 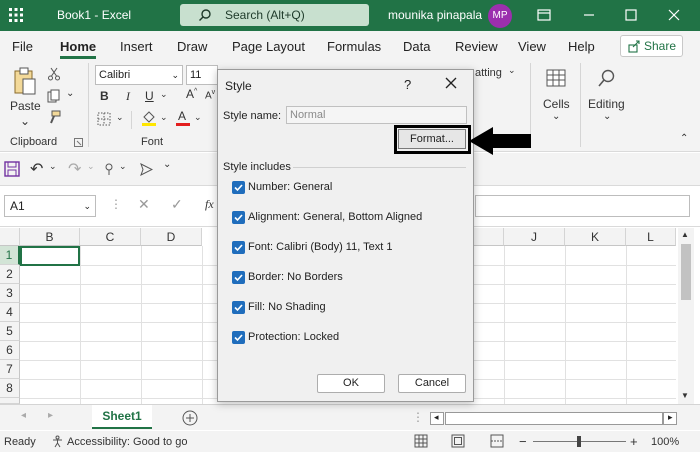 I want to click on tab-insert: Insert, so click(x=136, y=46).